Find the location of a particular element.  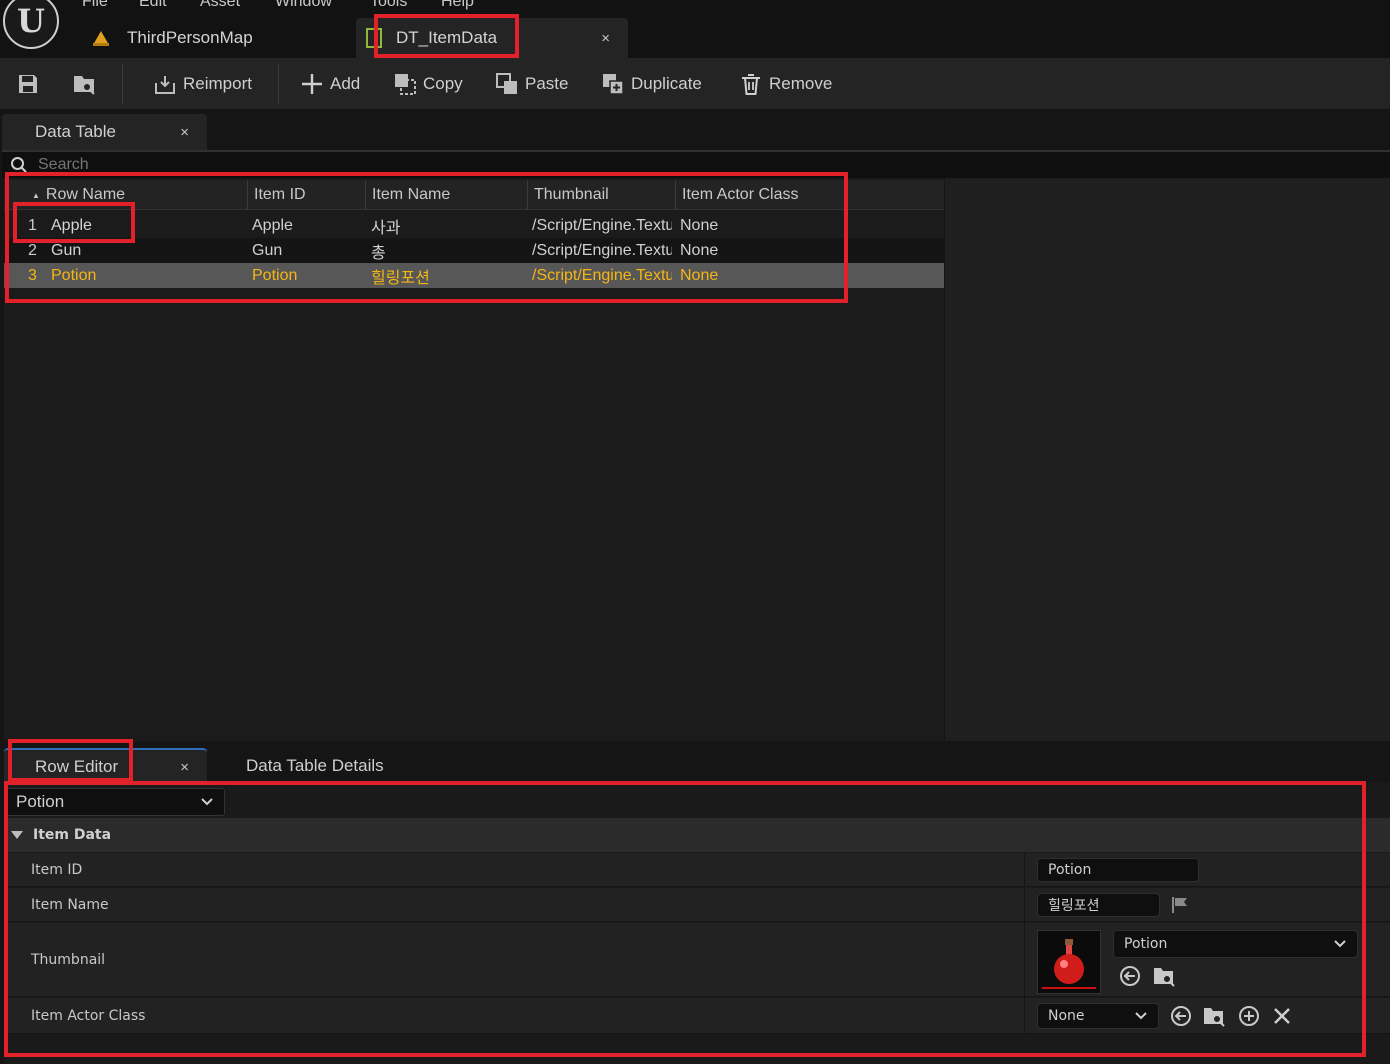

column-header-label: Row Name is located at coordinates (85, 194).